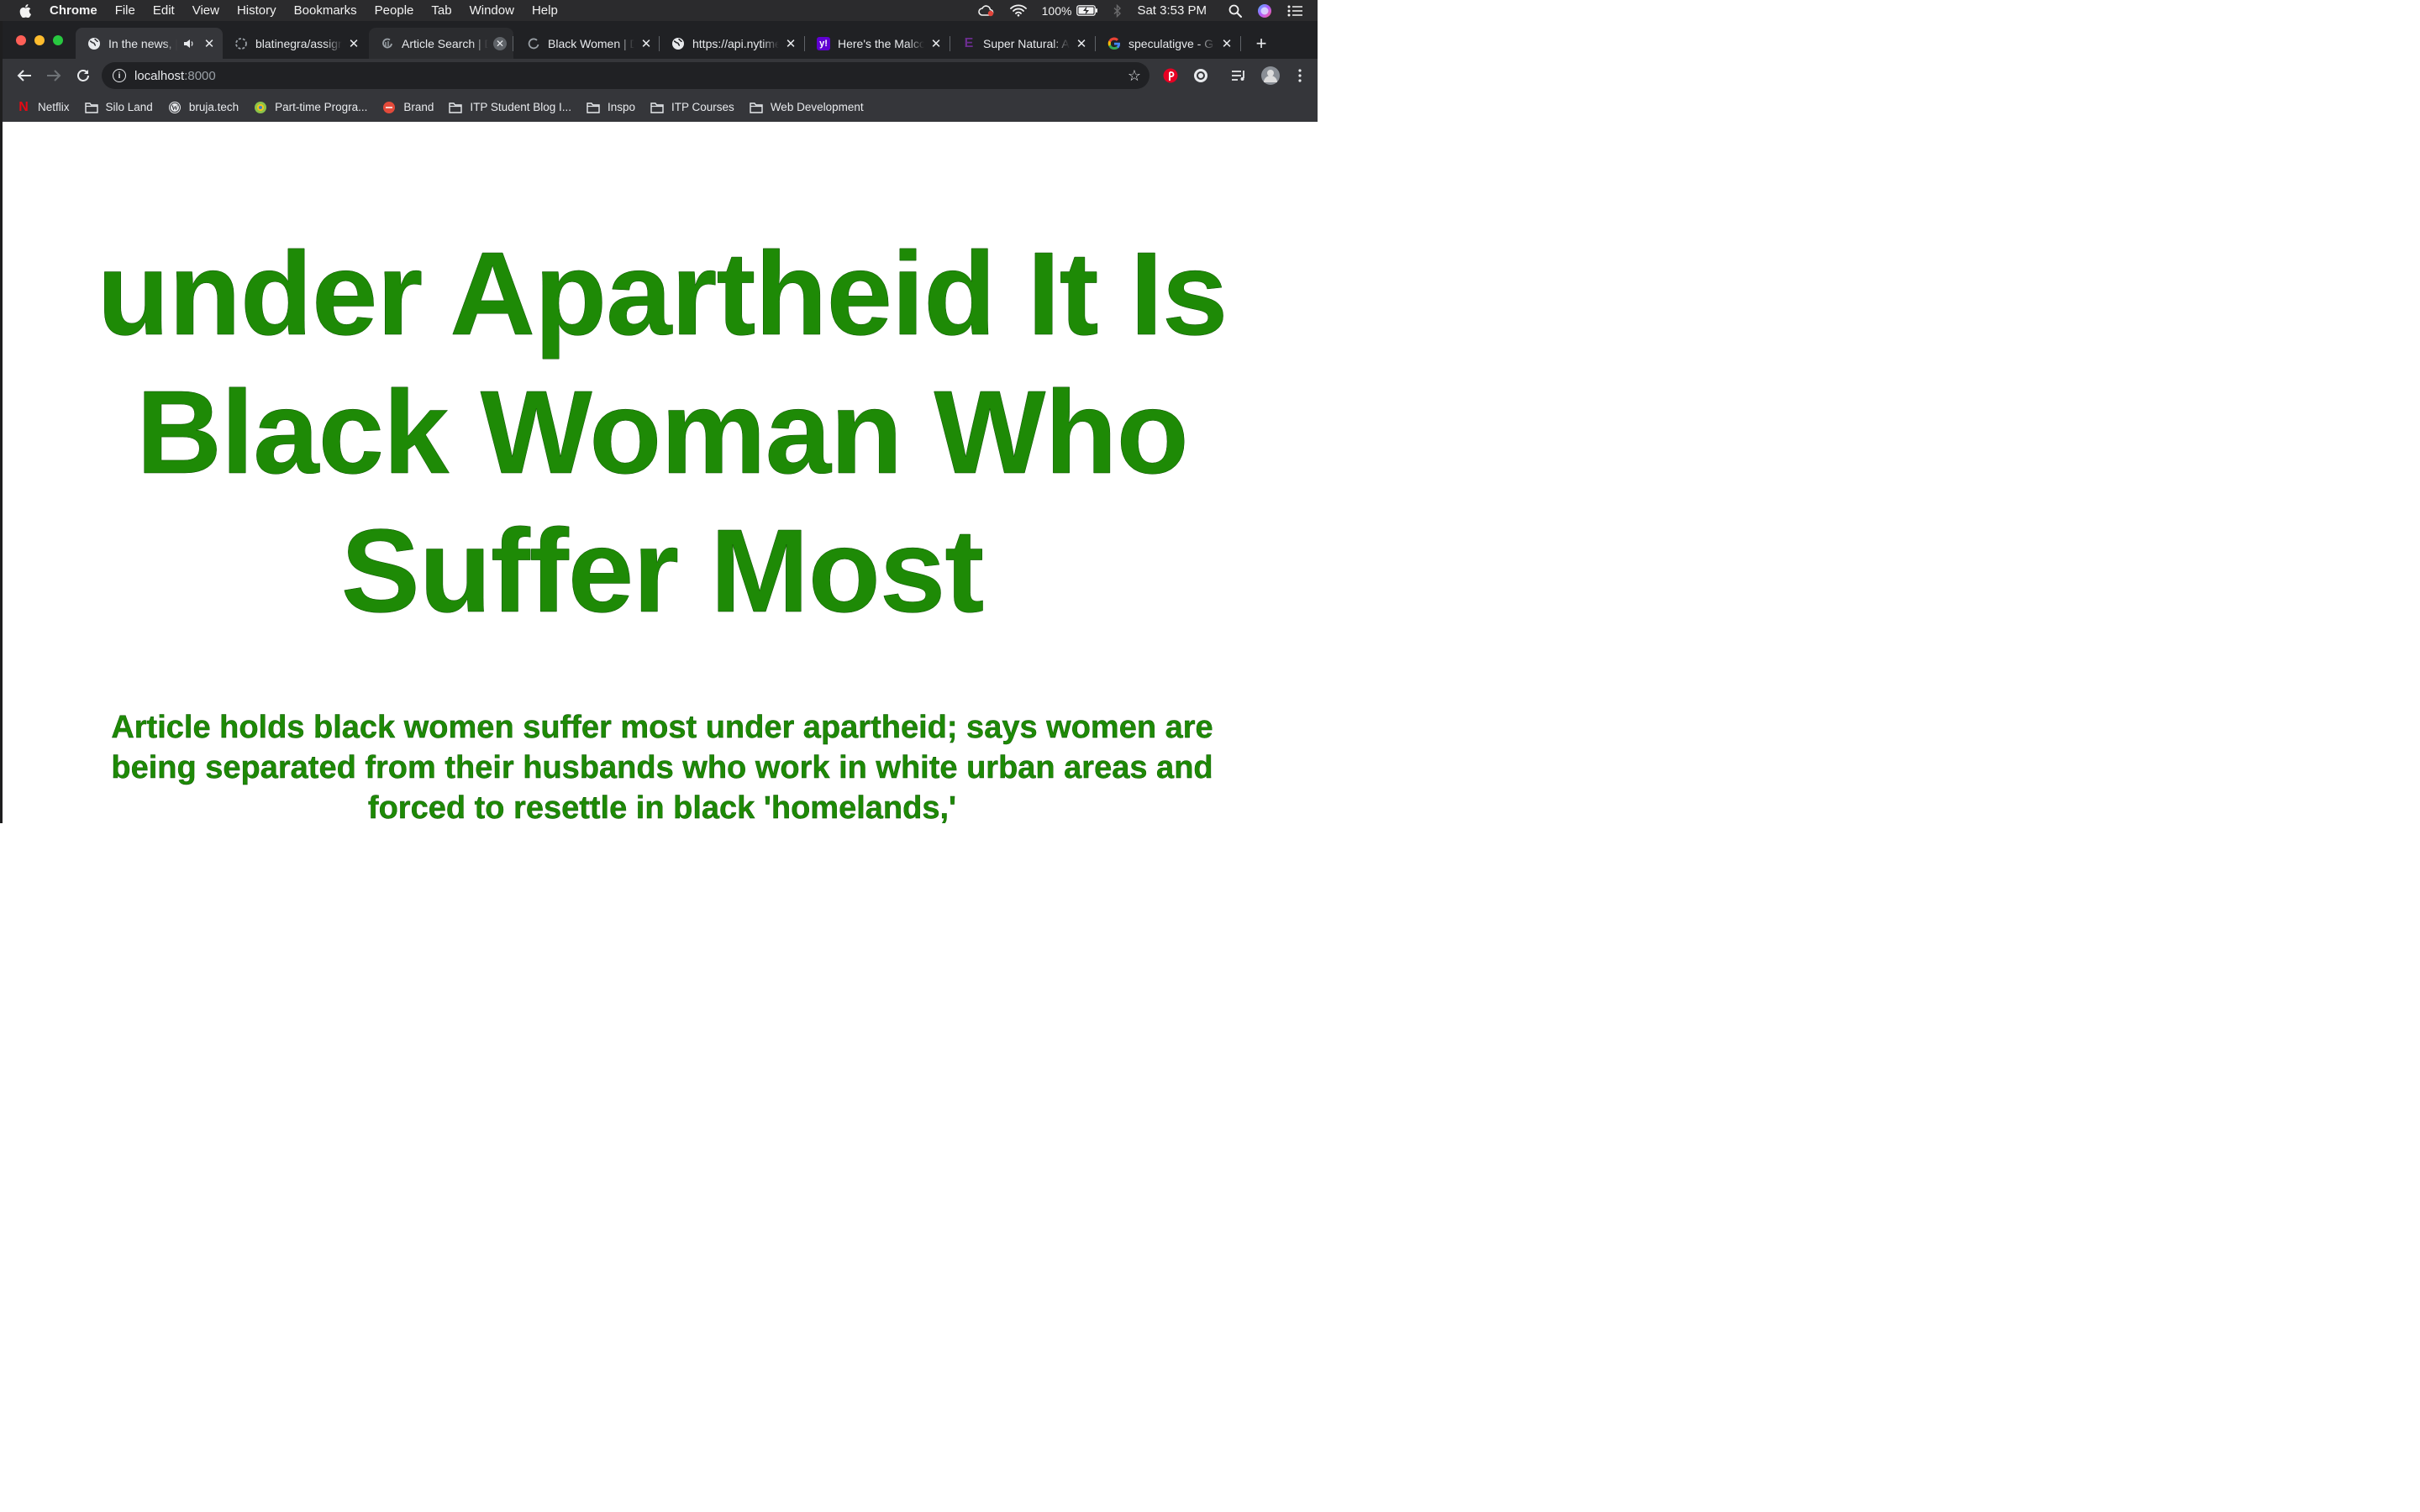  What do you see at coordinates (1018, 10) in the screenshot?
I see `wifi-icon` at bounding box center [1018, 10].